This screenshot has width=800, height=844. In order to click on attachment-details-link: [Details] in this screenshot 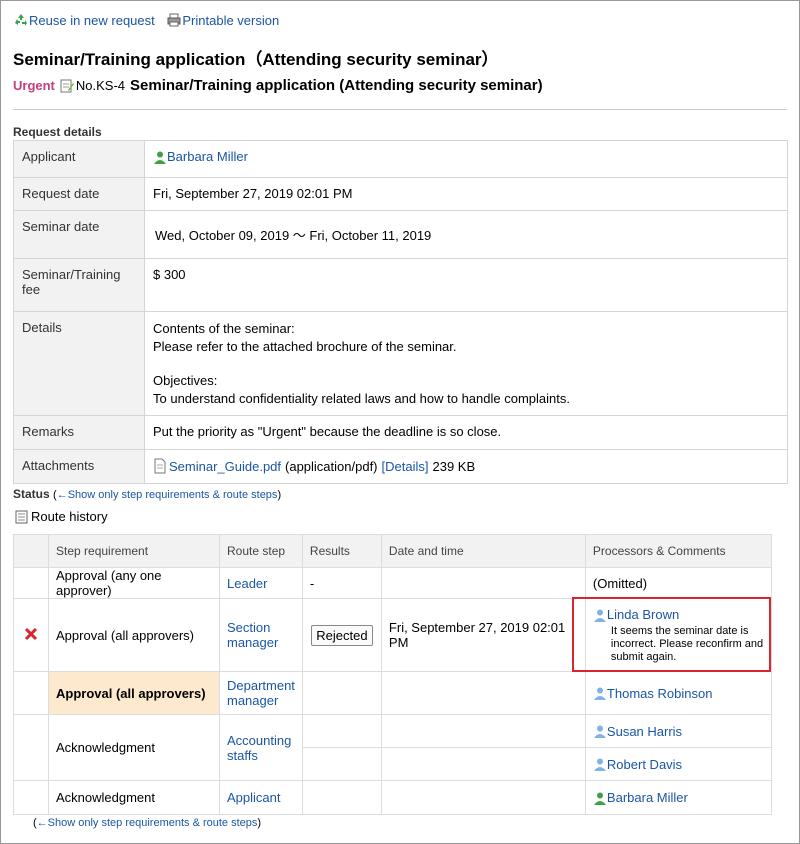, I will do `click(405, 466)`.